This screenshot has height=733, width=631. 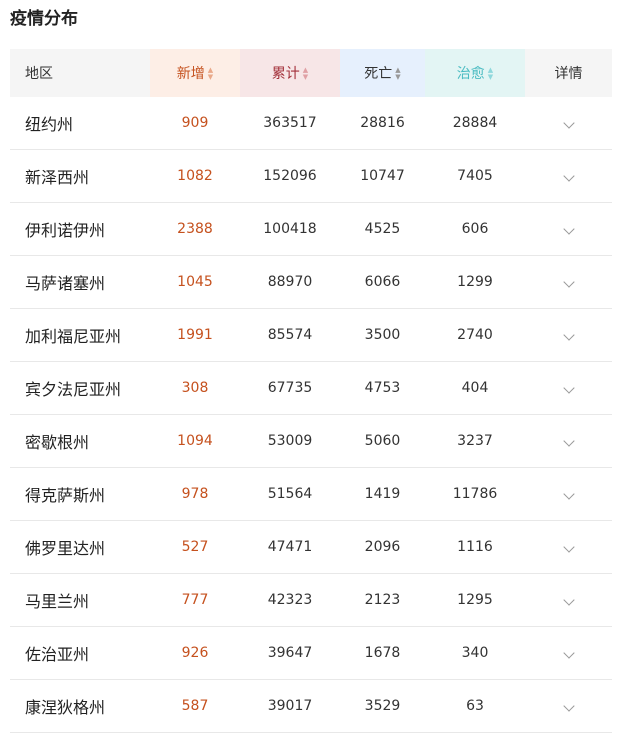 What do you see at coordinates (290, 229) in the screenshot?
I see `total-cell: 100418` at bounding box center [290, 229].